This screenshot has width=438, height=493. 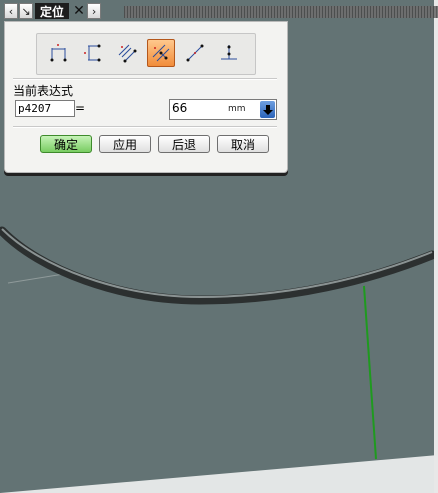 What do you see at coordinates (93, 53) in the screenshot?
I see `vertical-dimension-icon` at bounding box center [93, 53].